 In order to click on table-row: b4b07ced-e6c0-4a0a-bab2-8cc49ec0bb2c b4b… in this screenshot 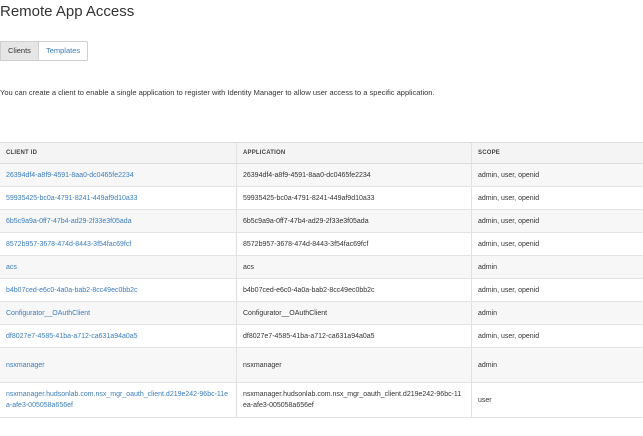, I will do `click(321, 290)`.